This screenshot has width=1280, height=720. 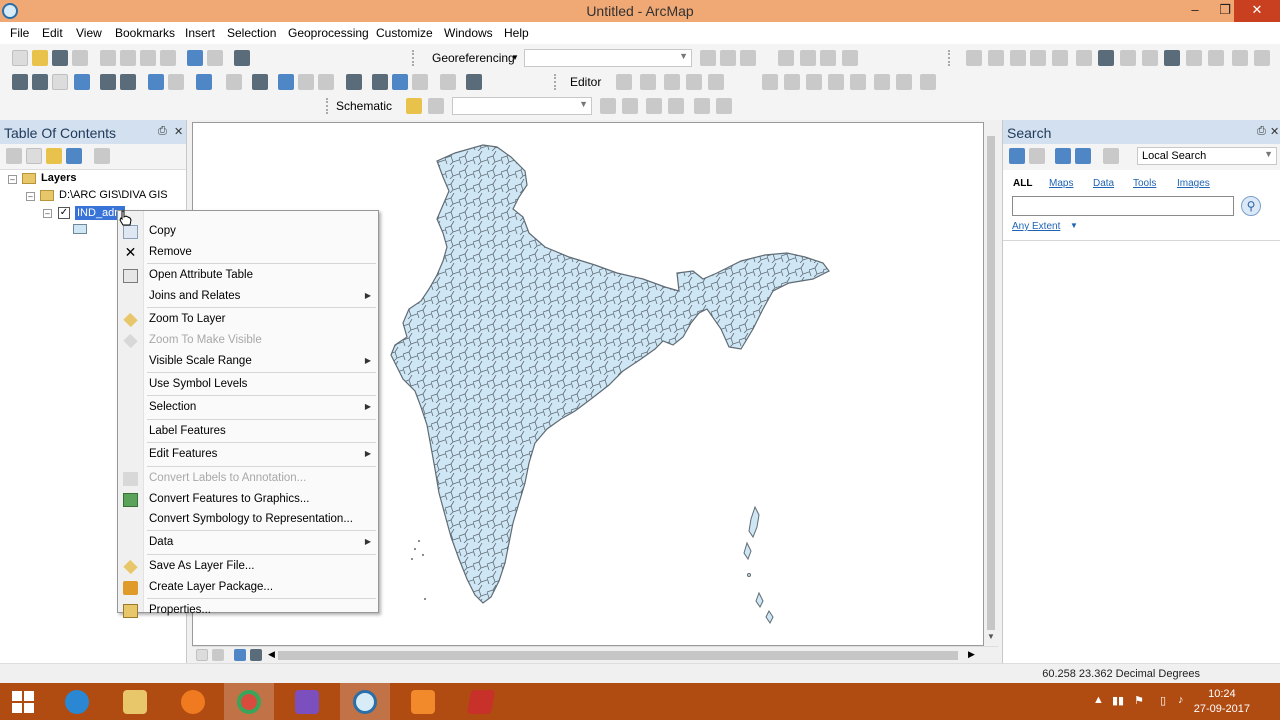 What do you see at coordinates (1036, 226) in the screenshot?
I see `extent-filter: Any Extent` at bounding box center [1036, 226].